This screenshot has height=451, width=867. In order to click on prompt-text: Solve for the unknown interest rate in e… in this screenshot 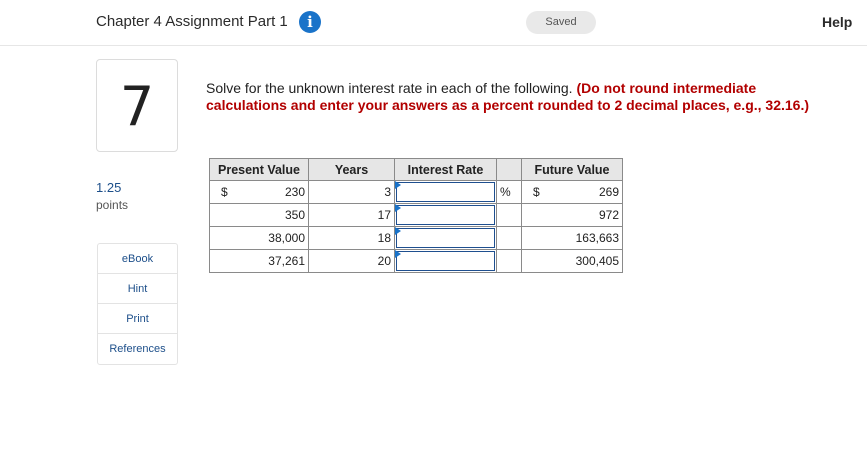, I will do `click(389, 88)`.